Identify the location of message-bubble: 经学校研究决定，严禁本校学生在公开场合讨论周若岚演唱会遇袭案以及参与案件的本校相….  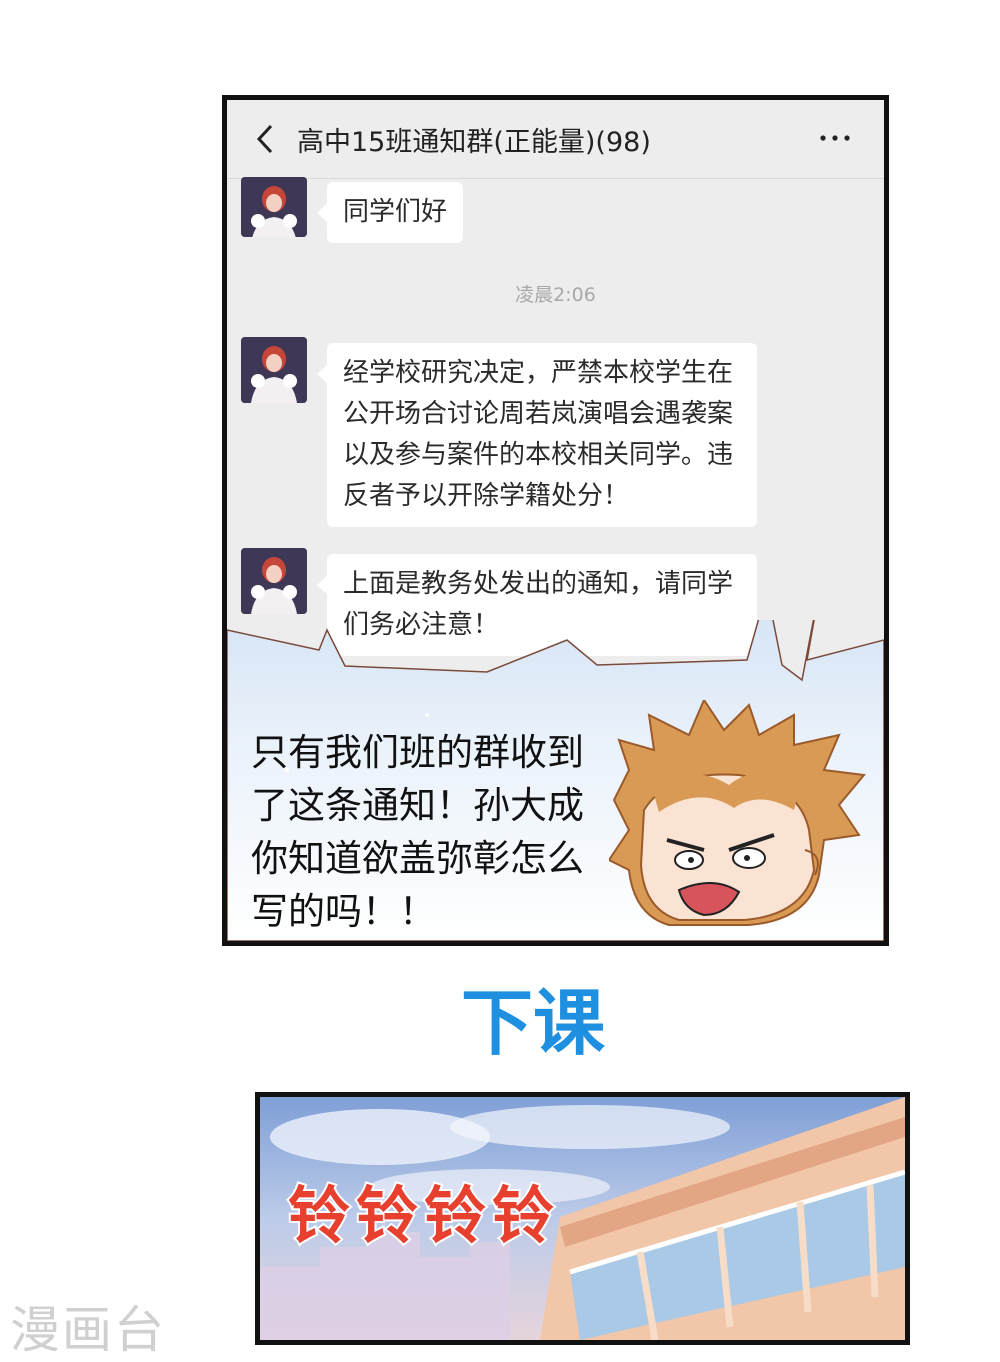
(537, 435).